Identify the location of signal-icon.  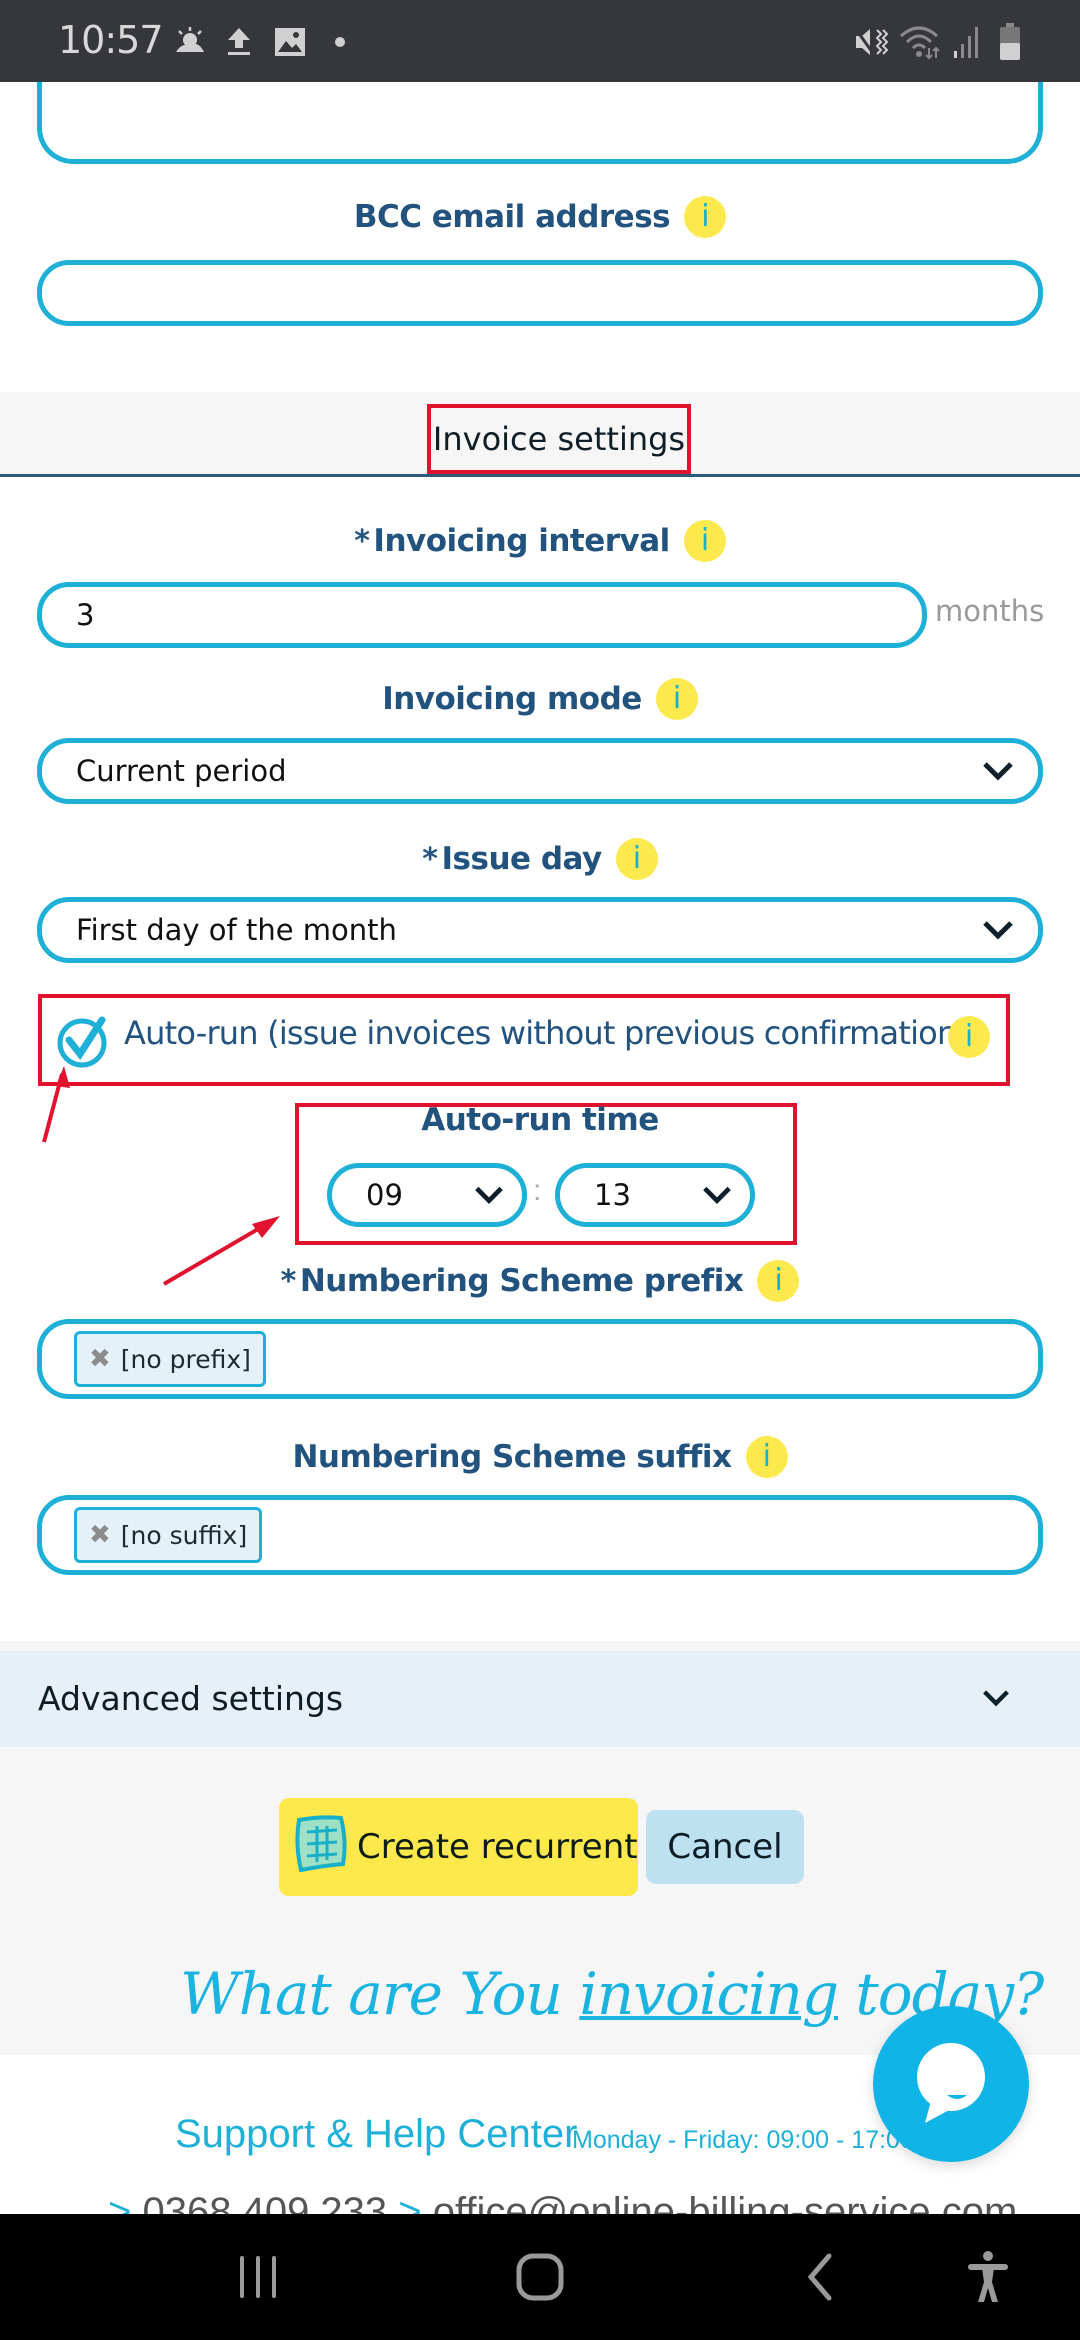
(967, 42).